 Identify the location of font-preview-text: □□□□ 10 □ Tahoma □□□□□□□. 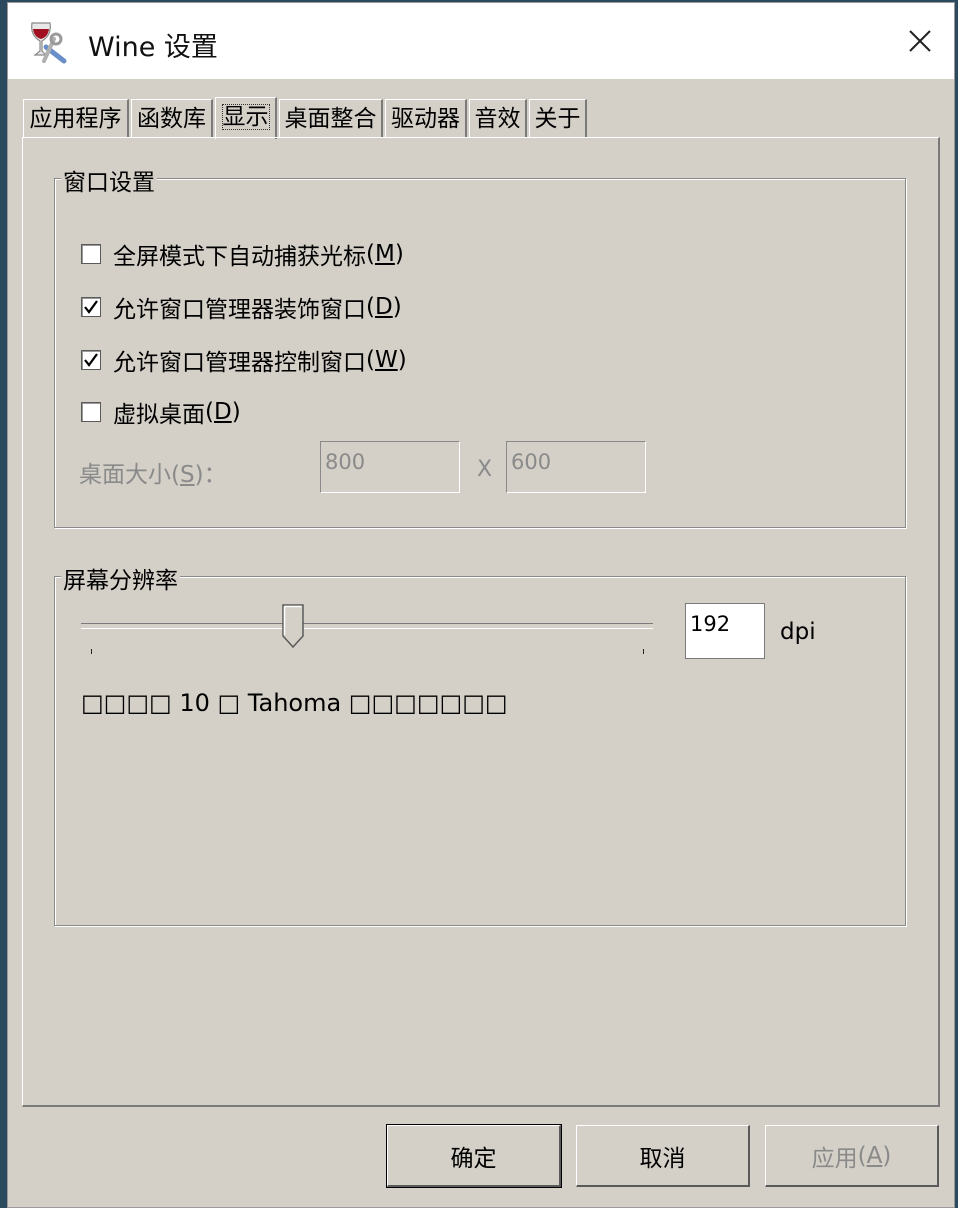
(294, 703).